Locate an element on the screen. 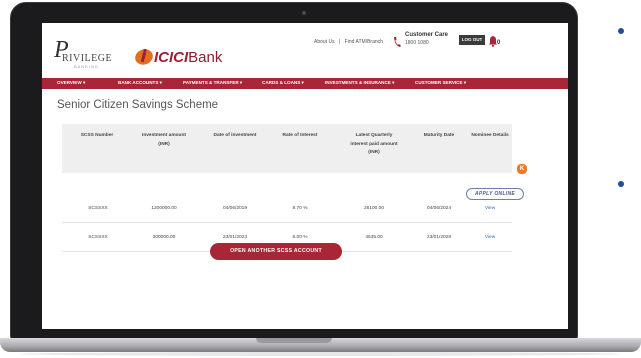  customer-care-number: 1800 1080 is located at coordinates (417, 43).